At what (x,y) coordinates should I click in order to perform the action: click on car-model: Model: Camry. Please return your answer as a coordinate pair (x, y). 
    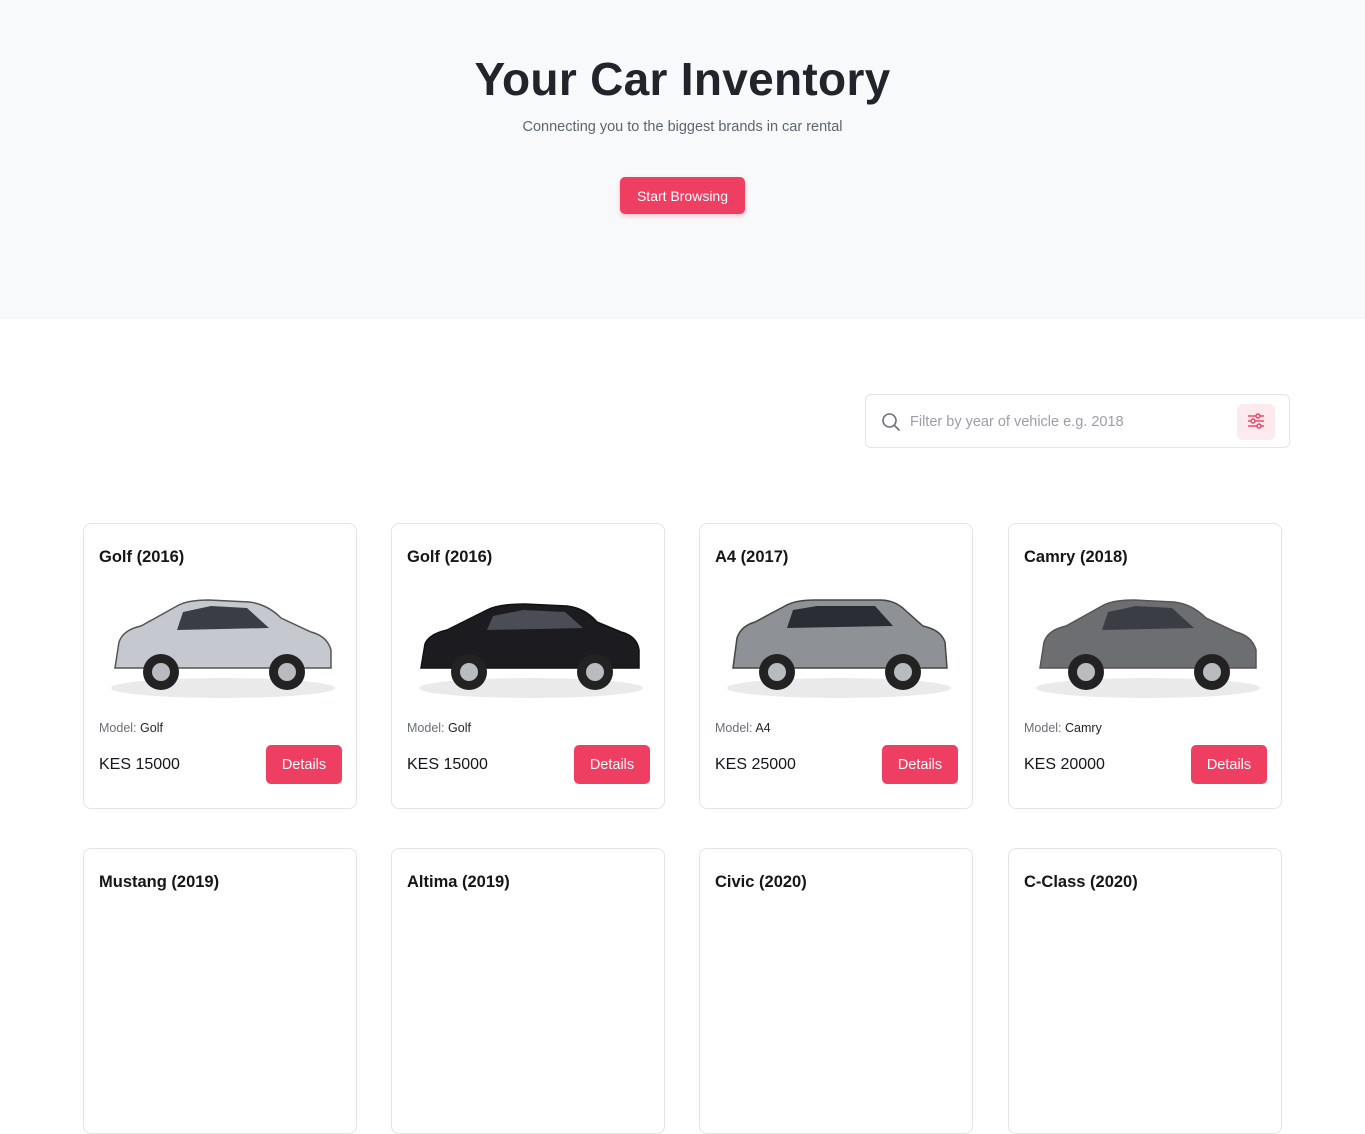
    Looking at the image, I should click on (1063, 728).